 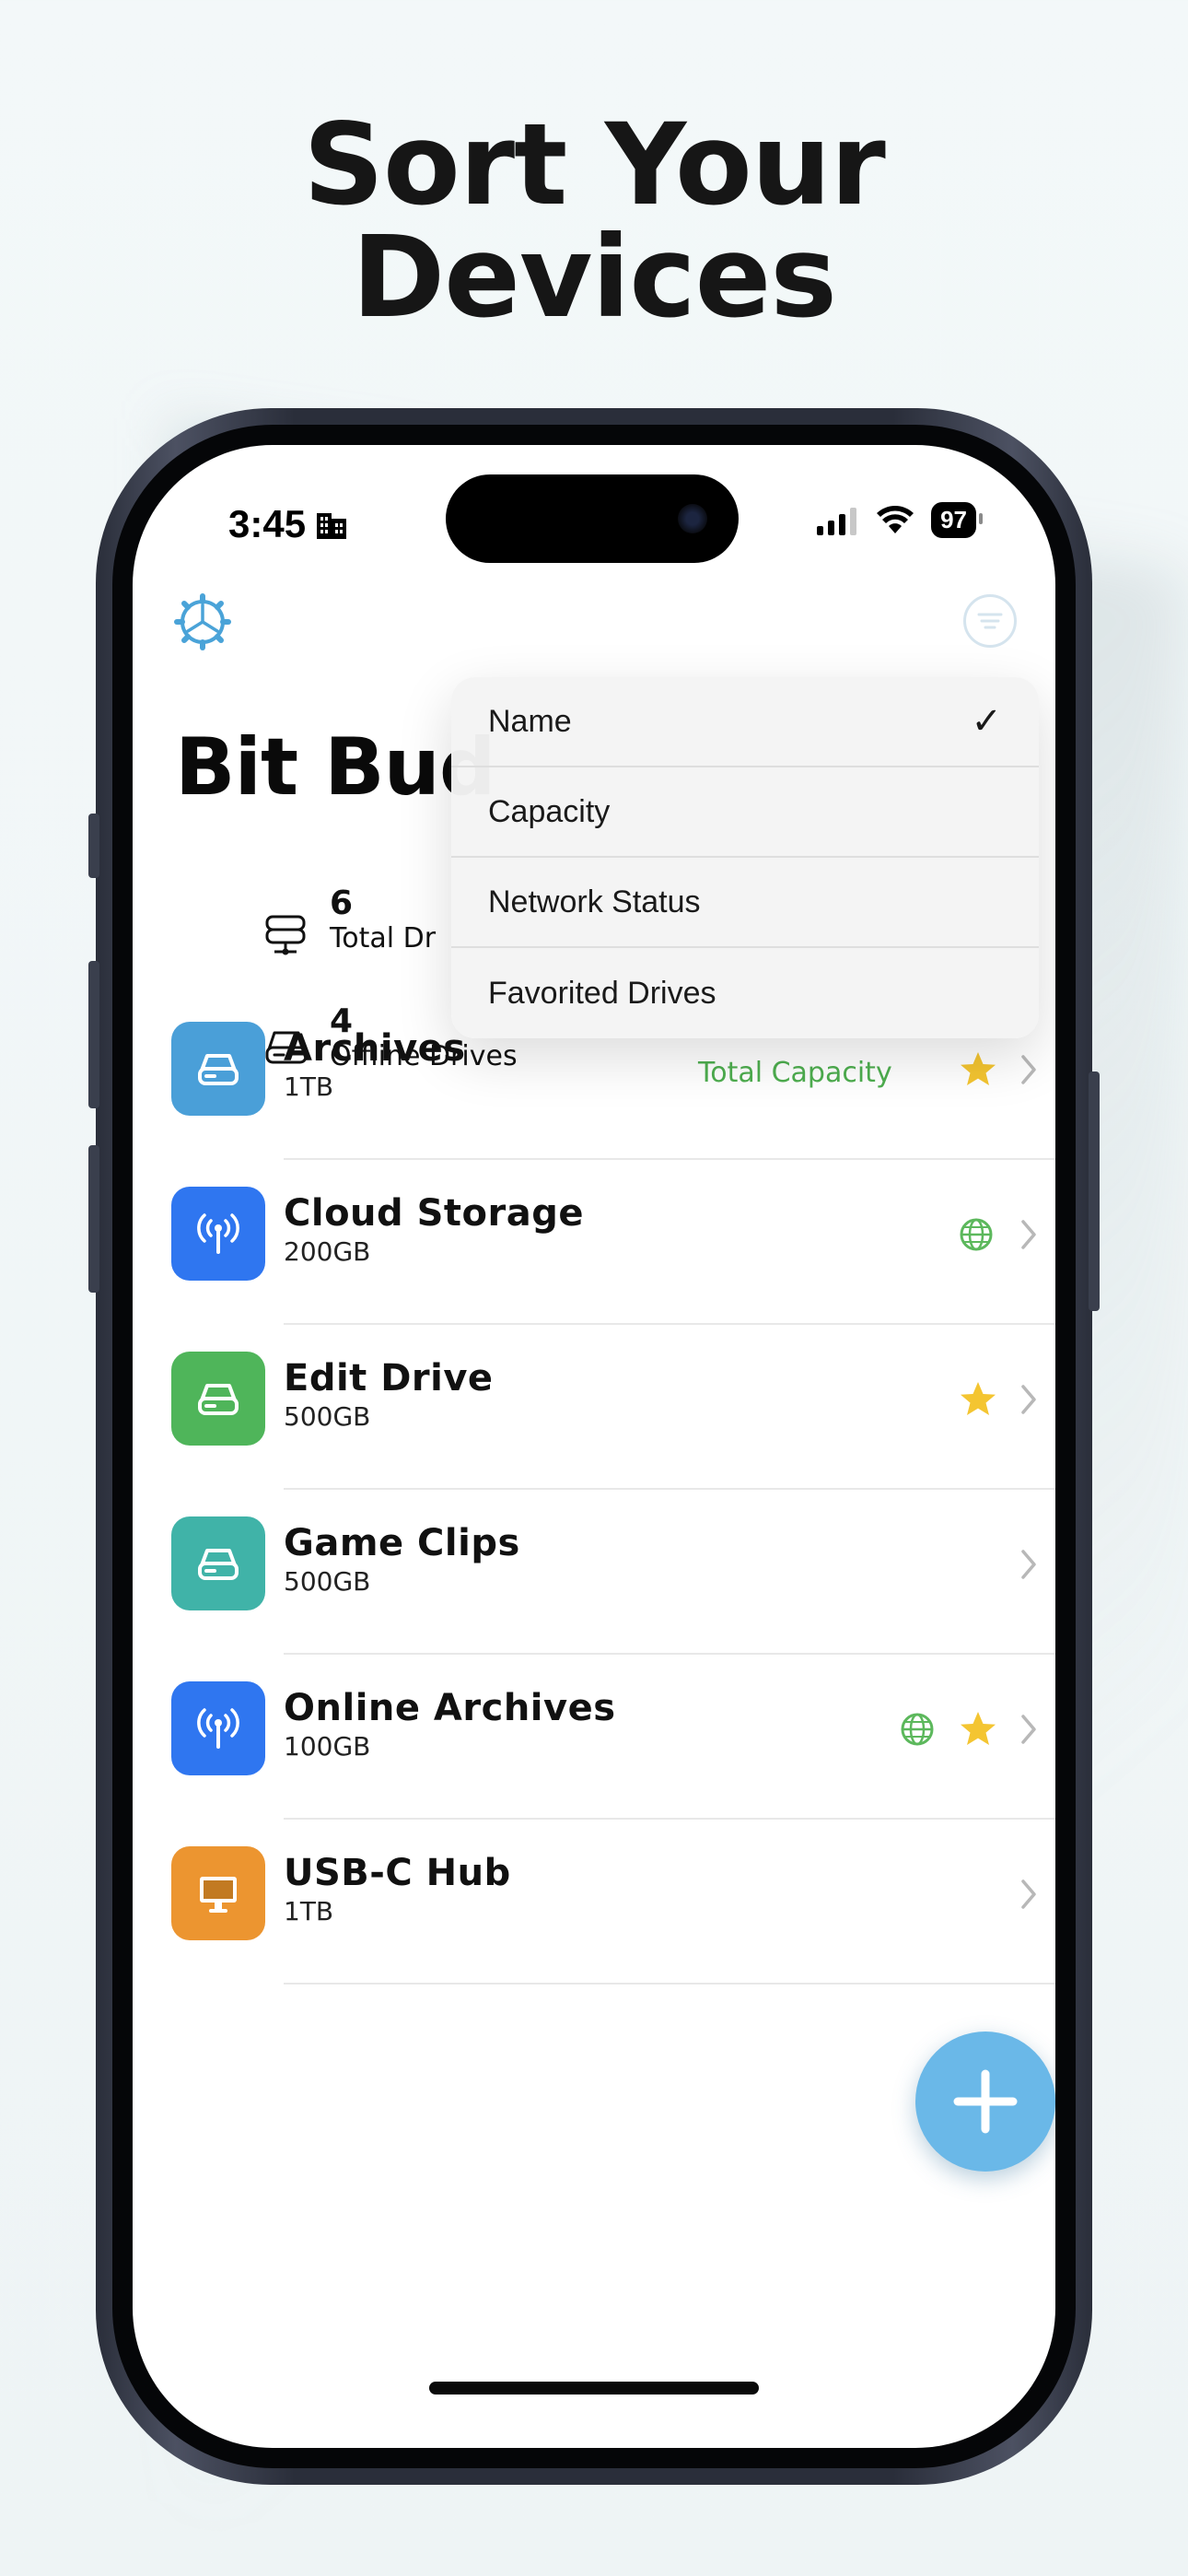 I want to click on status-time: 3:45, so click(x=288, y=524).